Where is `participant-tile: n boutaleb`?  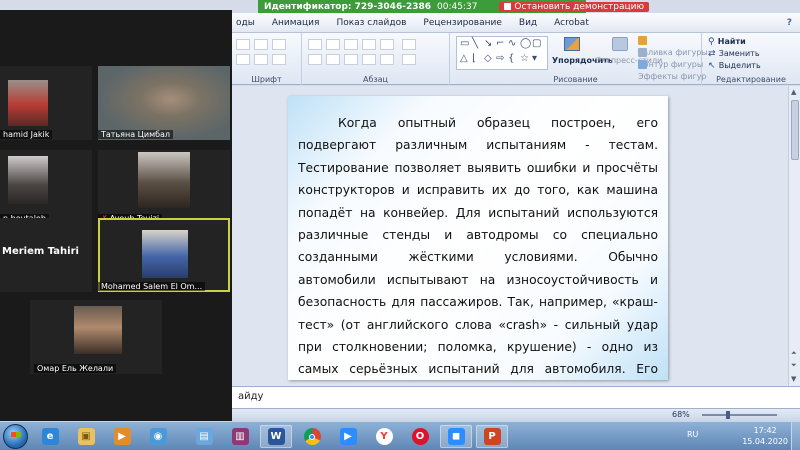 participant-tile: n boutaleb is located at coordinates (46, 187).